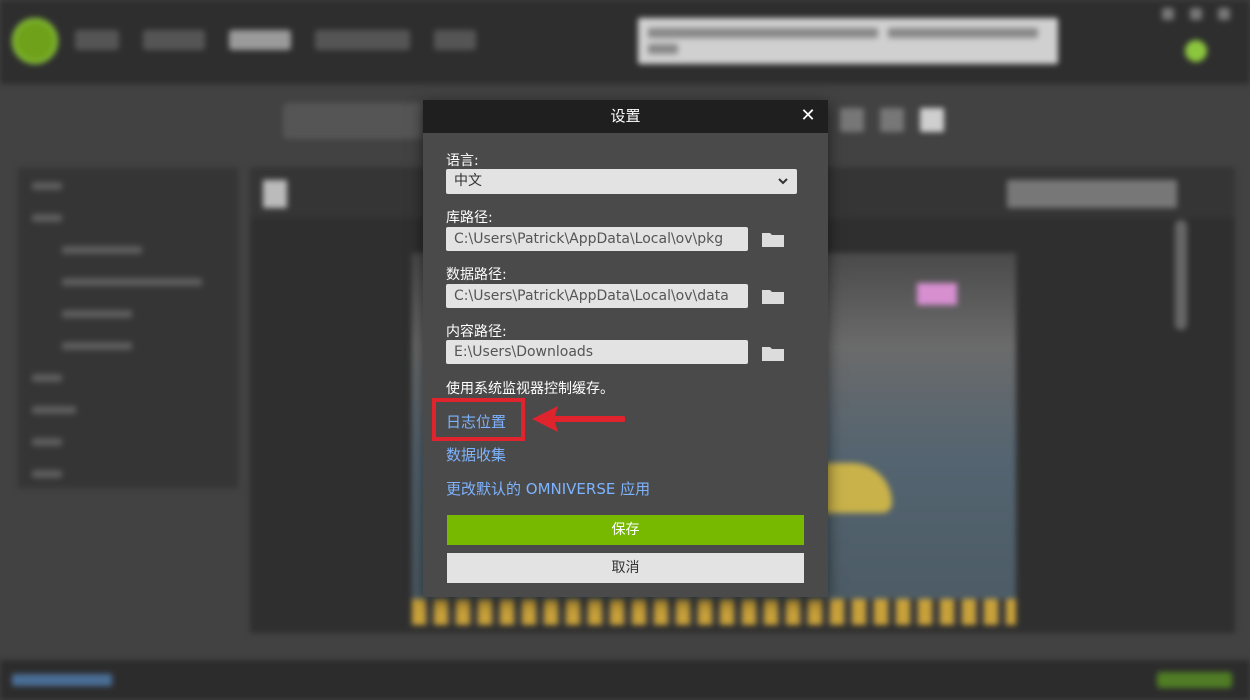  I want to click on language-value: 中文, so click(468, 181).